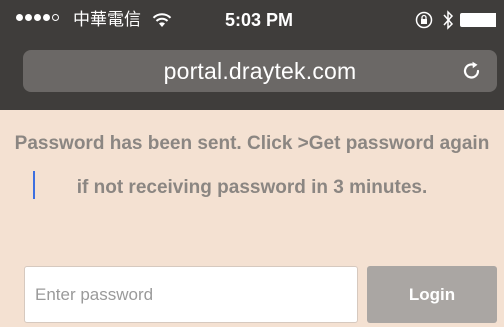 The image size is (504, 327). I want to click on bluetooth-icon, so click(448, 20).